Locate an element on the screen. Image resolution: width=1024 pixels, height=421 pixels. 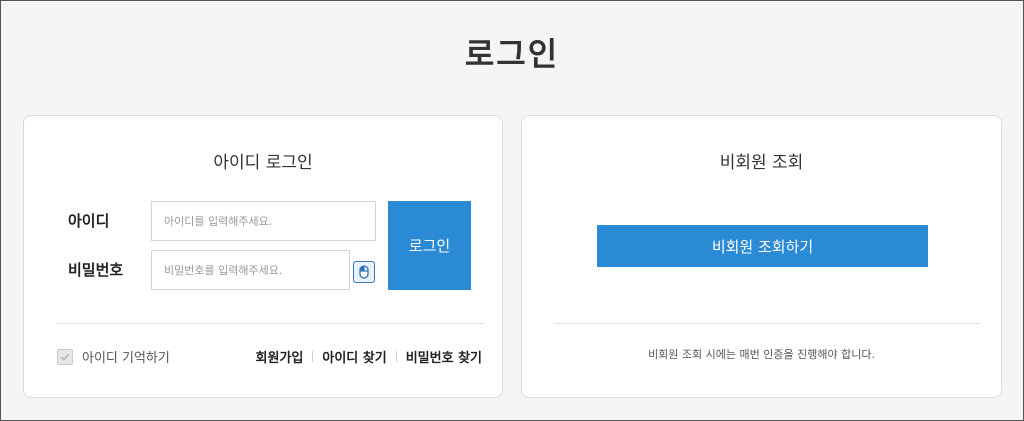
login-button: 로그인 is located at coordinates (429, 245).